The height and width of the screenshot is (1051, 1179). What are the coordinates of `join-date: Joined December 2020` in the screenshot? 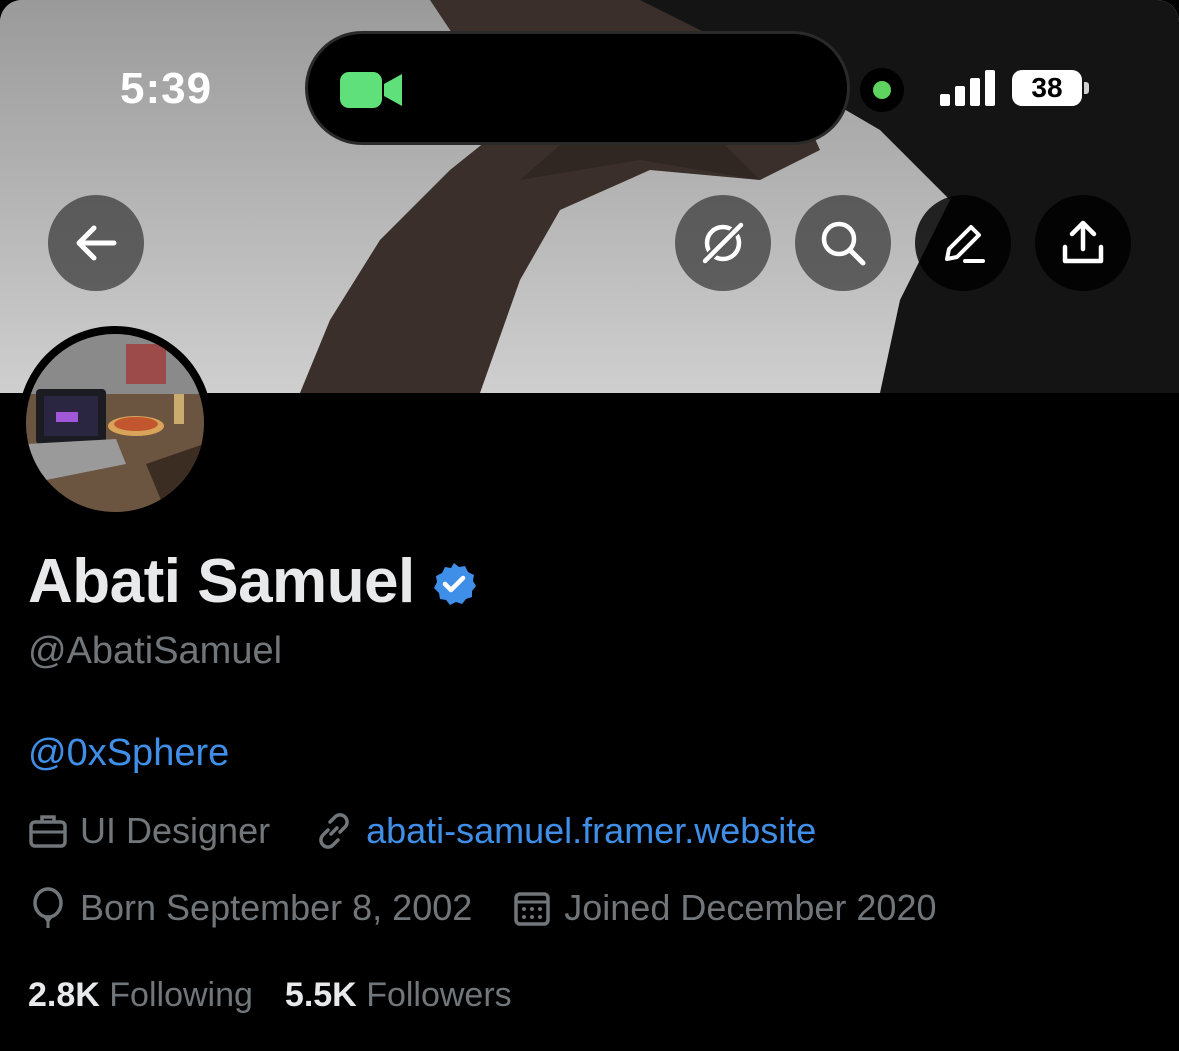 It's located at (724, 908).